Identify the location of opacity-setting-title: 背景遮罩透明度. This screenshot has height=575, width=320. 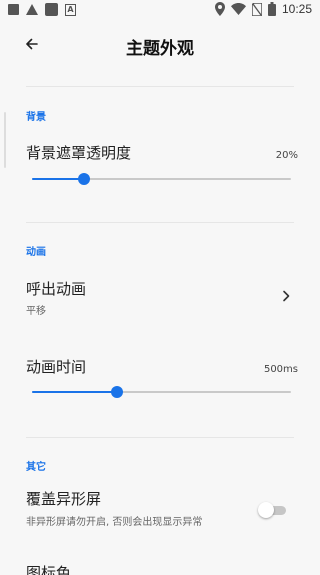
(79, 153).